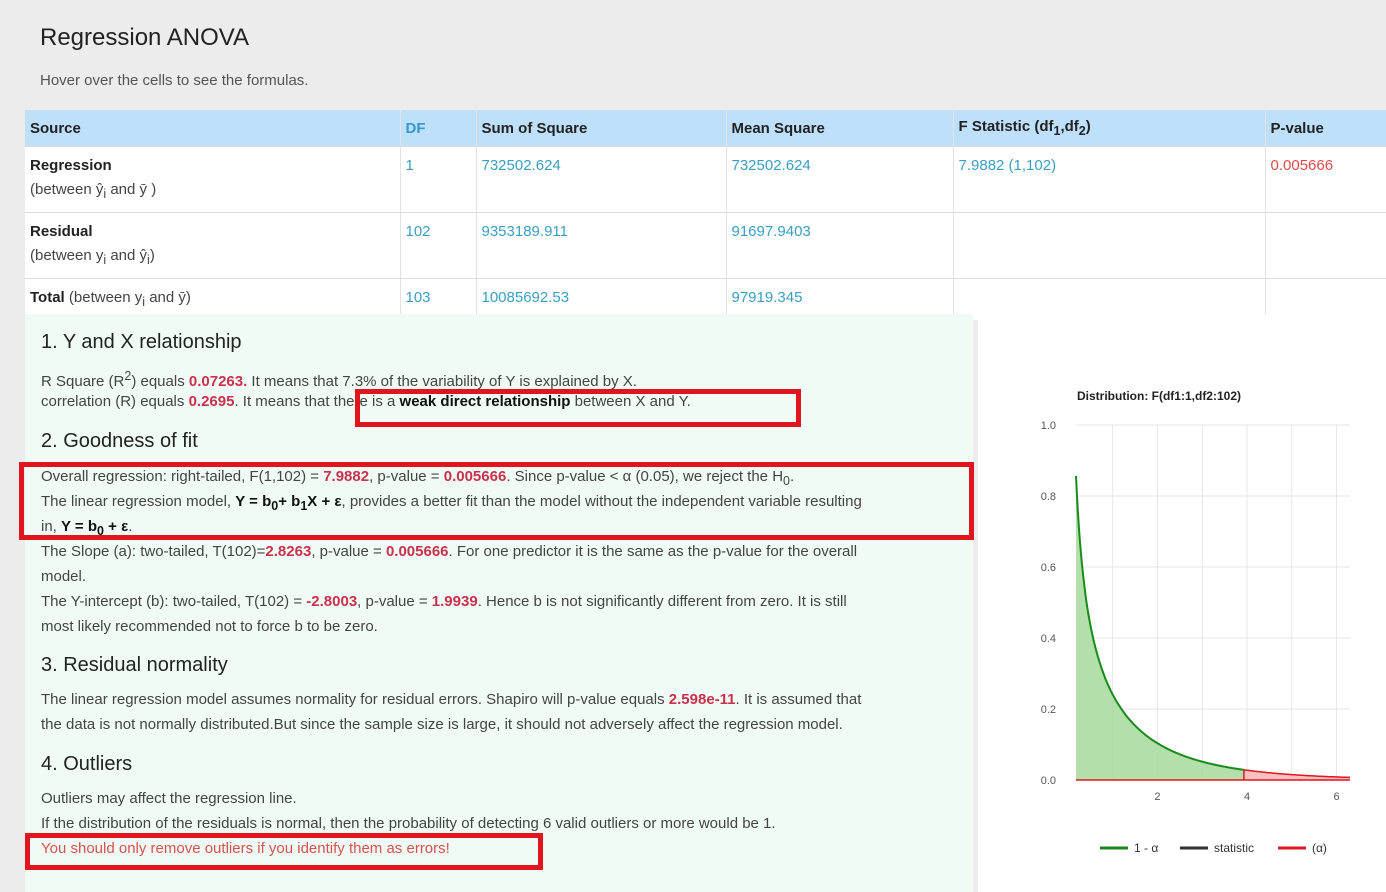  Describe the element at coordinates (600, 179) in the screenshot. I see `cell-ss-regression: 732502.624` at that location.